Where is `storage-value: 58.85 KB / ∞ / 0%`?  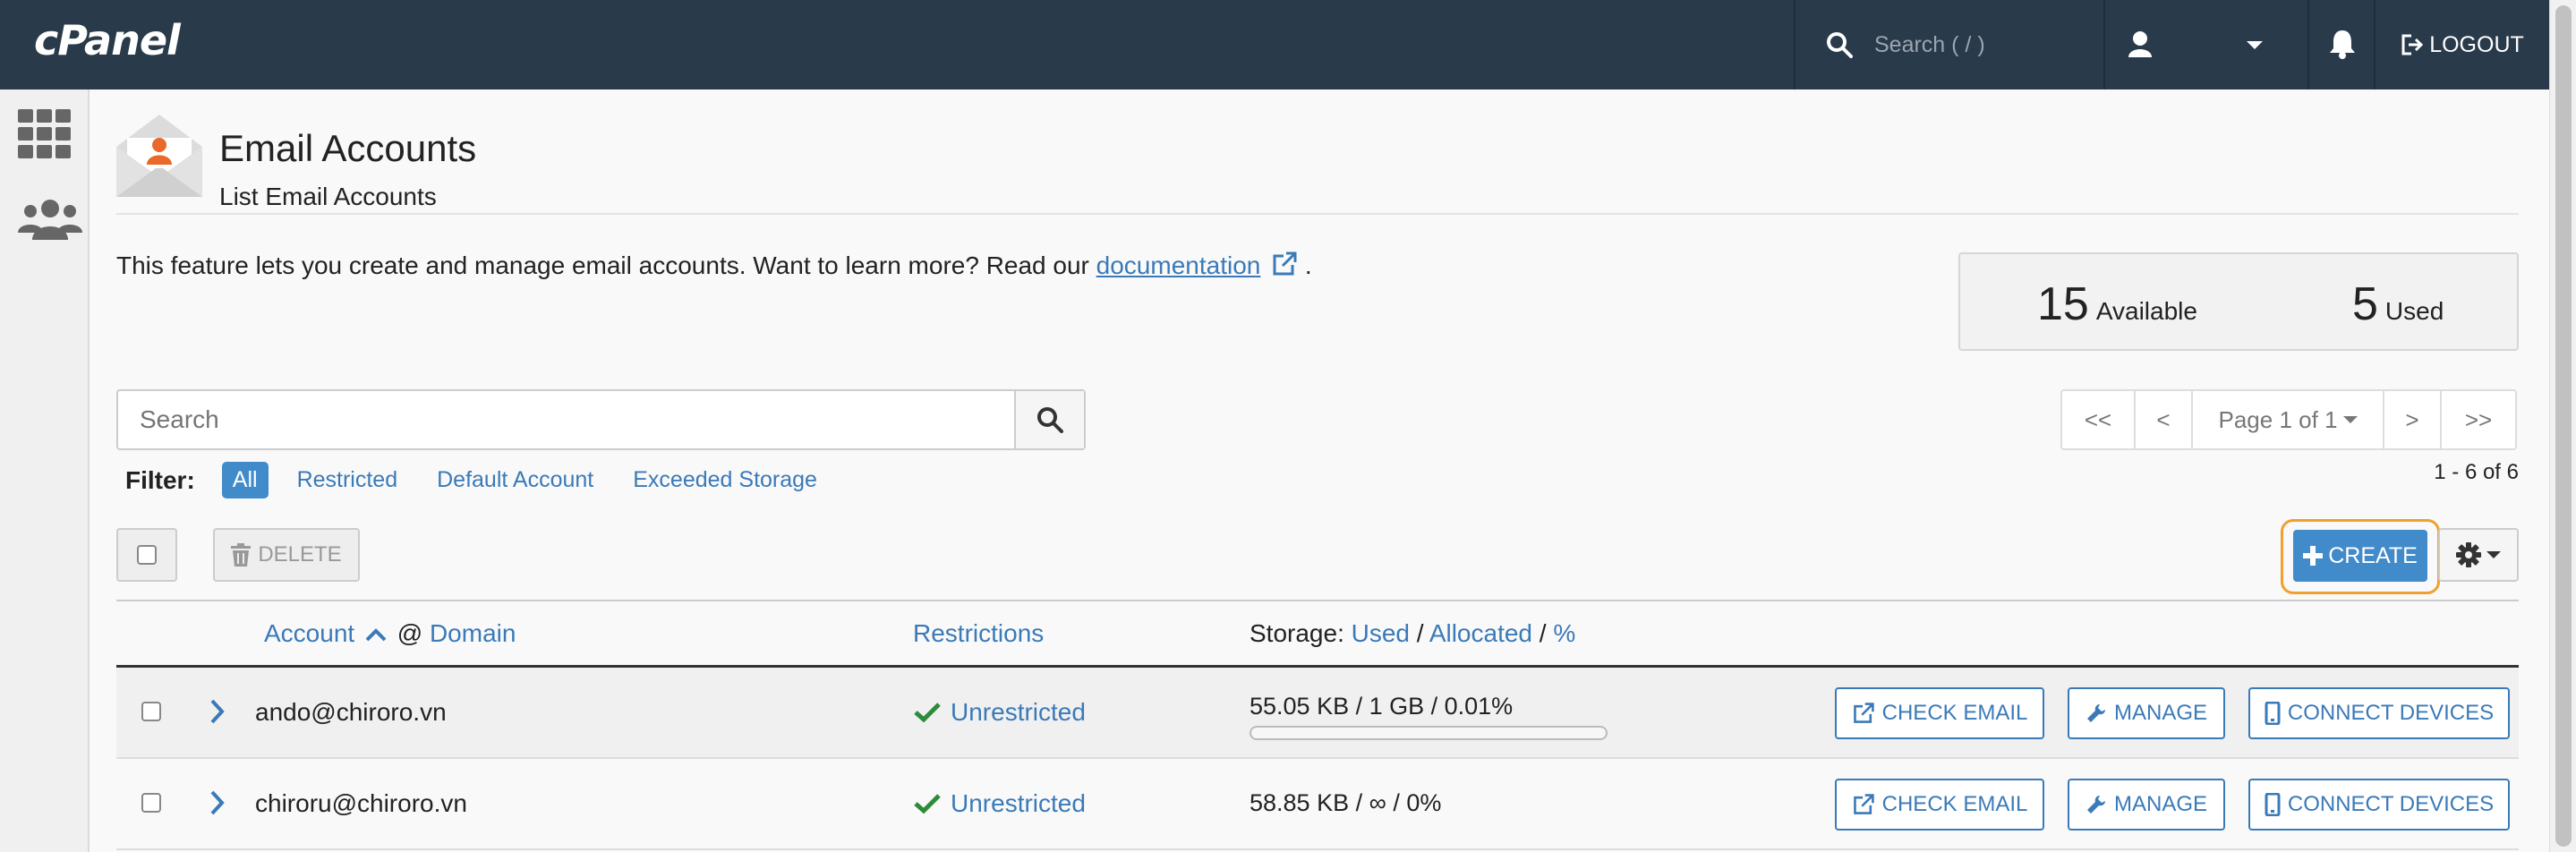 storage-value: 58.85 KB / ∞ / 0% is located at coordinates (1346, 802).